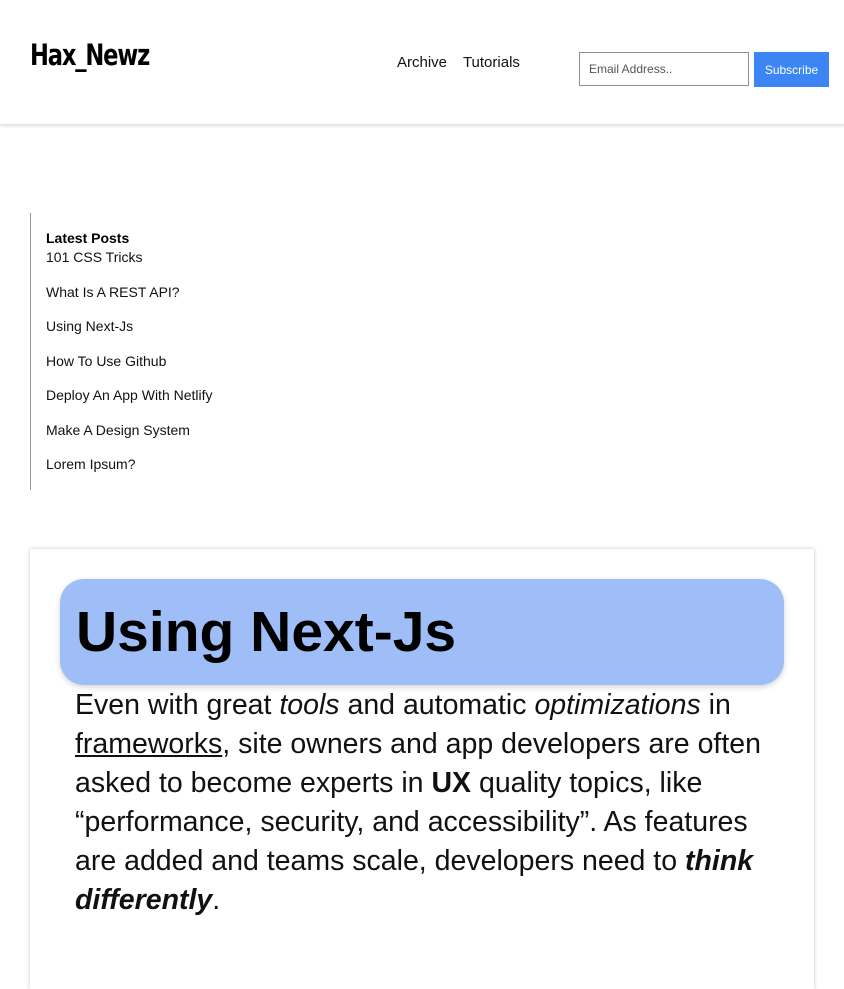  I want to click on post-link-lorem-ipsum: Lorem Ipsum?, so click(90, 464).